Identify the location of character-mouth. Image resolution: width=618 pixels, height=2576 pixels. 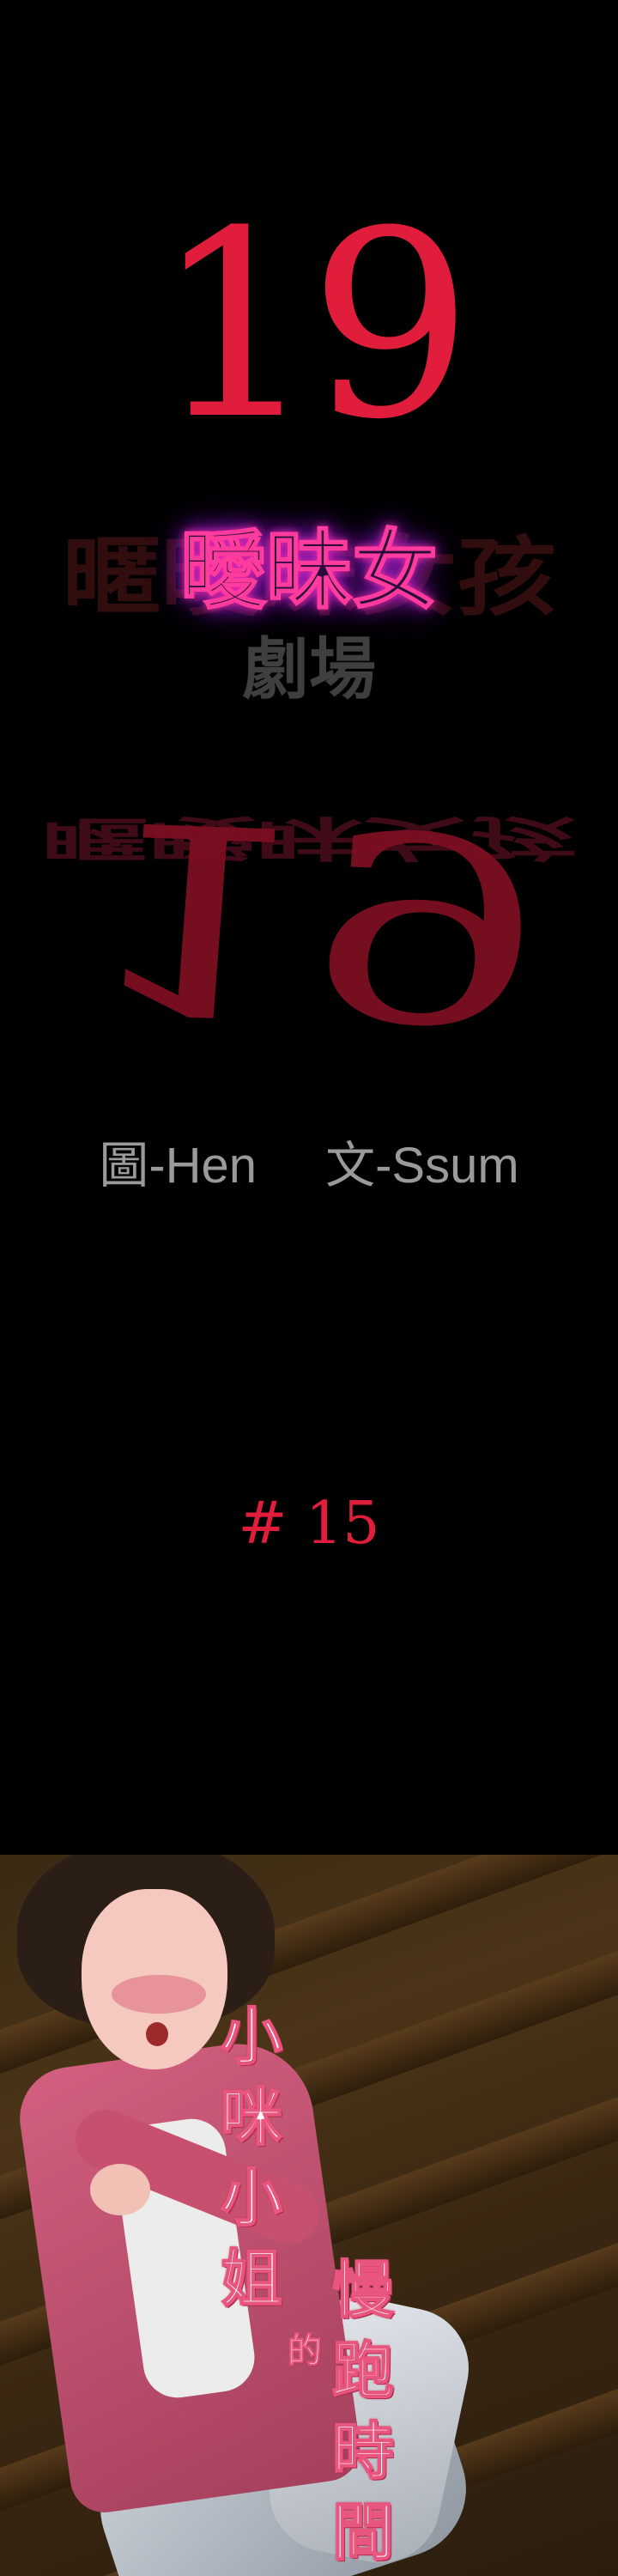
(157, 2034).